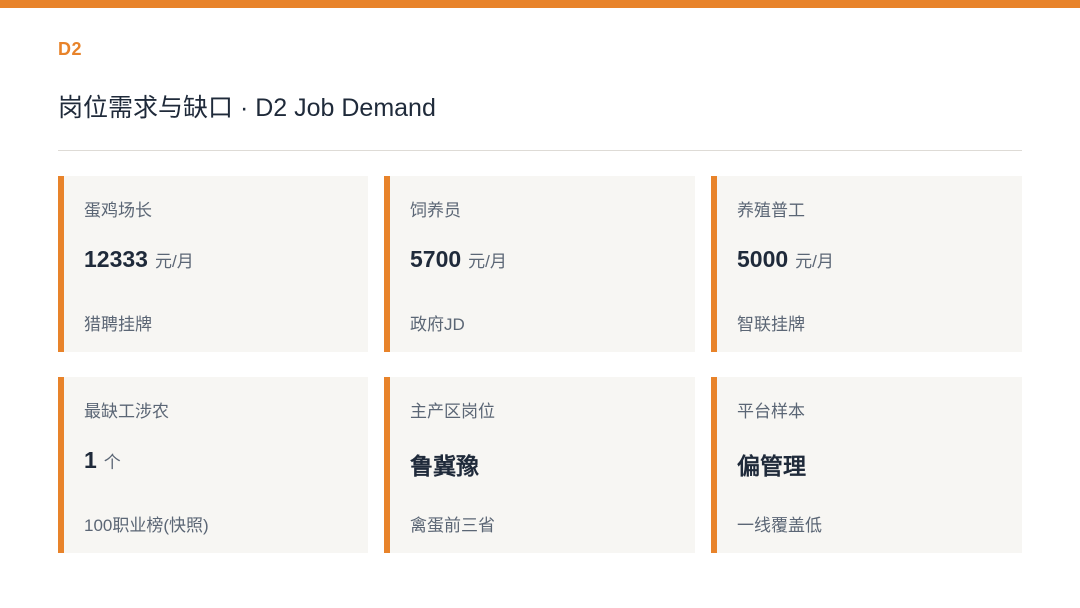  I want to click on card-source: 政府JD, so click(437, 324).